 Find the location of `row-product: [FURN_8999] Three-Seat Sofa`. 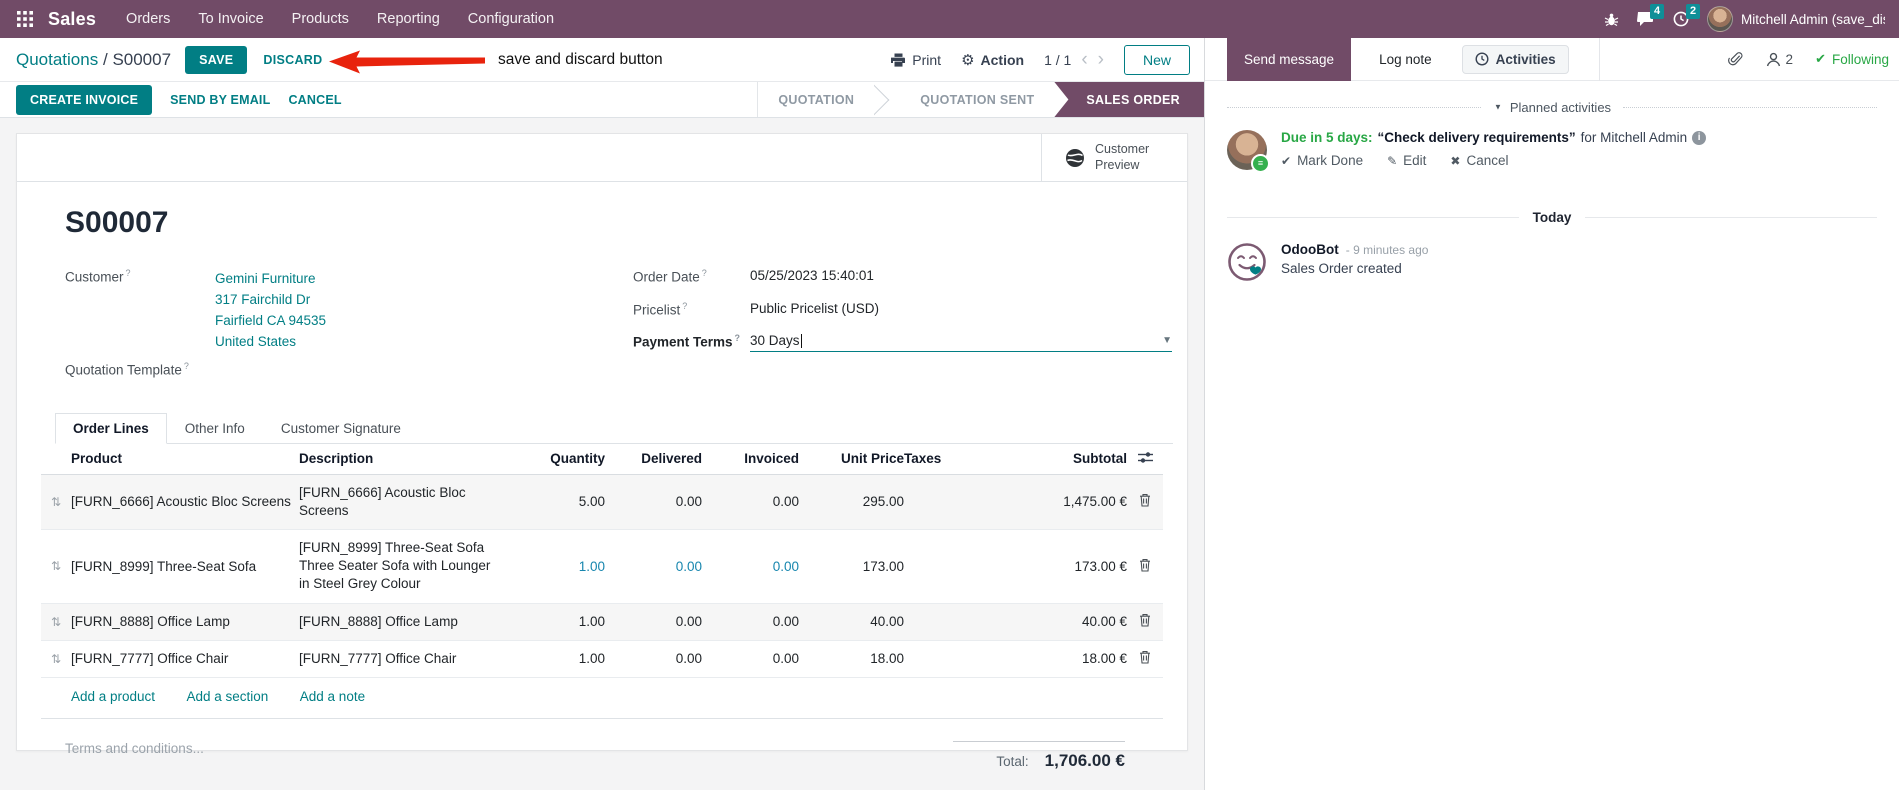

row-product: [FURN_8999] Three-Seat Sofa is located at coordinates (185, 566).